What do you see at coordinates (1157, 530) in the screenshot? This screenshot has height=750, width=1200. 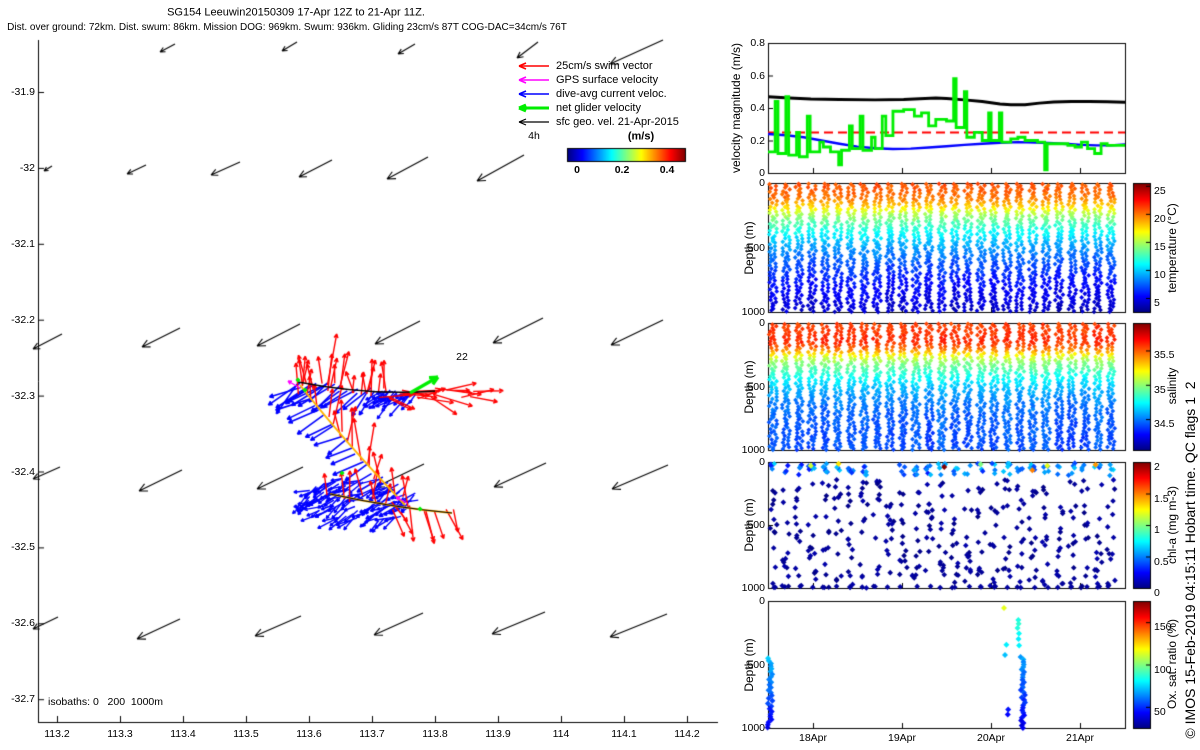 I see `colorbar-tick-label: 1` at bounding box center [1157, 530].